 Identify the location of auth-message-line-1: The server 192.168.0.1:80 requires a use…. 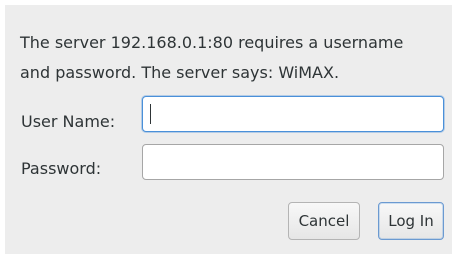
(212, 42).